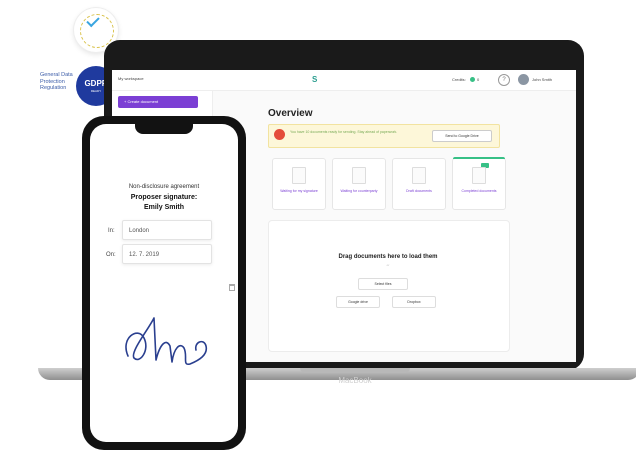 The height and width of the screenshot is (450, 636). Describe the element at coordinates (164, 187) in the screenshot. I see `document-type: Non-disclosure agreement` at that location.